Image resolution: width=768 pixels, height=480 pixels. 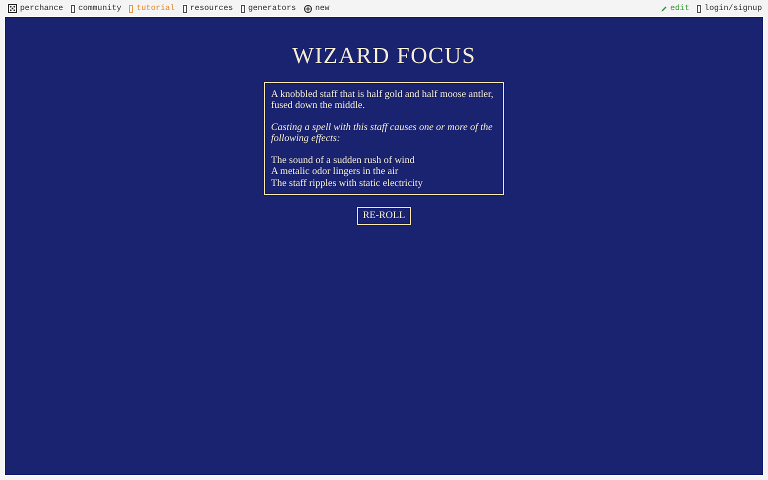 What do you see at coordinates (729, 8) in the screenshot?
I see `nav-link: login/signup` at bounding box center [729, 8].